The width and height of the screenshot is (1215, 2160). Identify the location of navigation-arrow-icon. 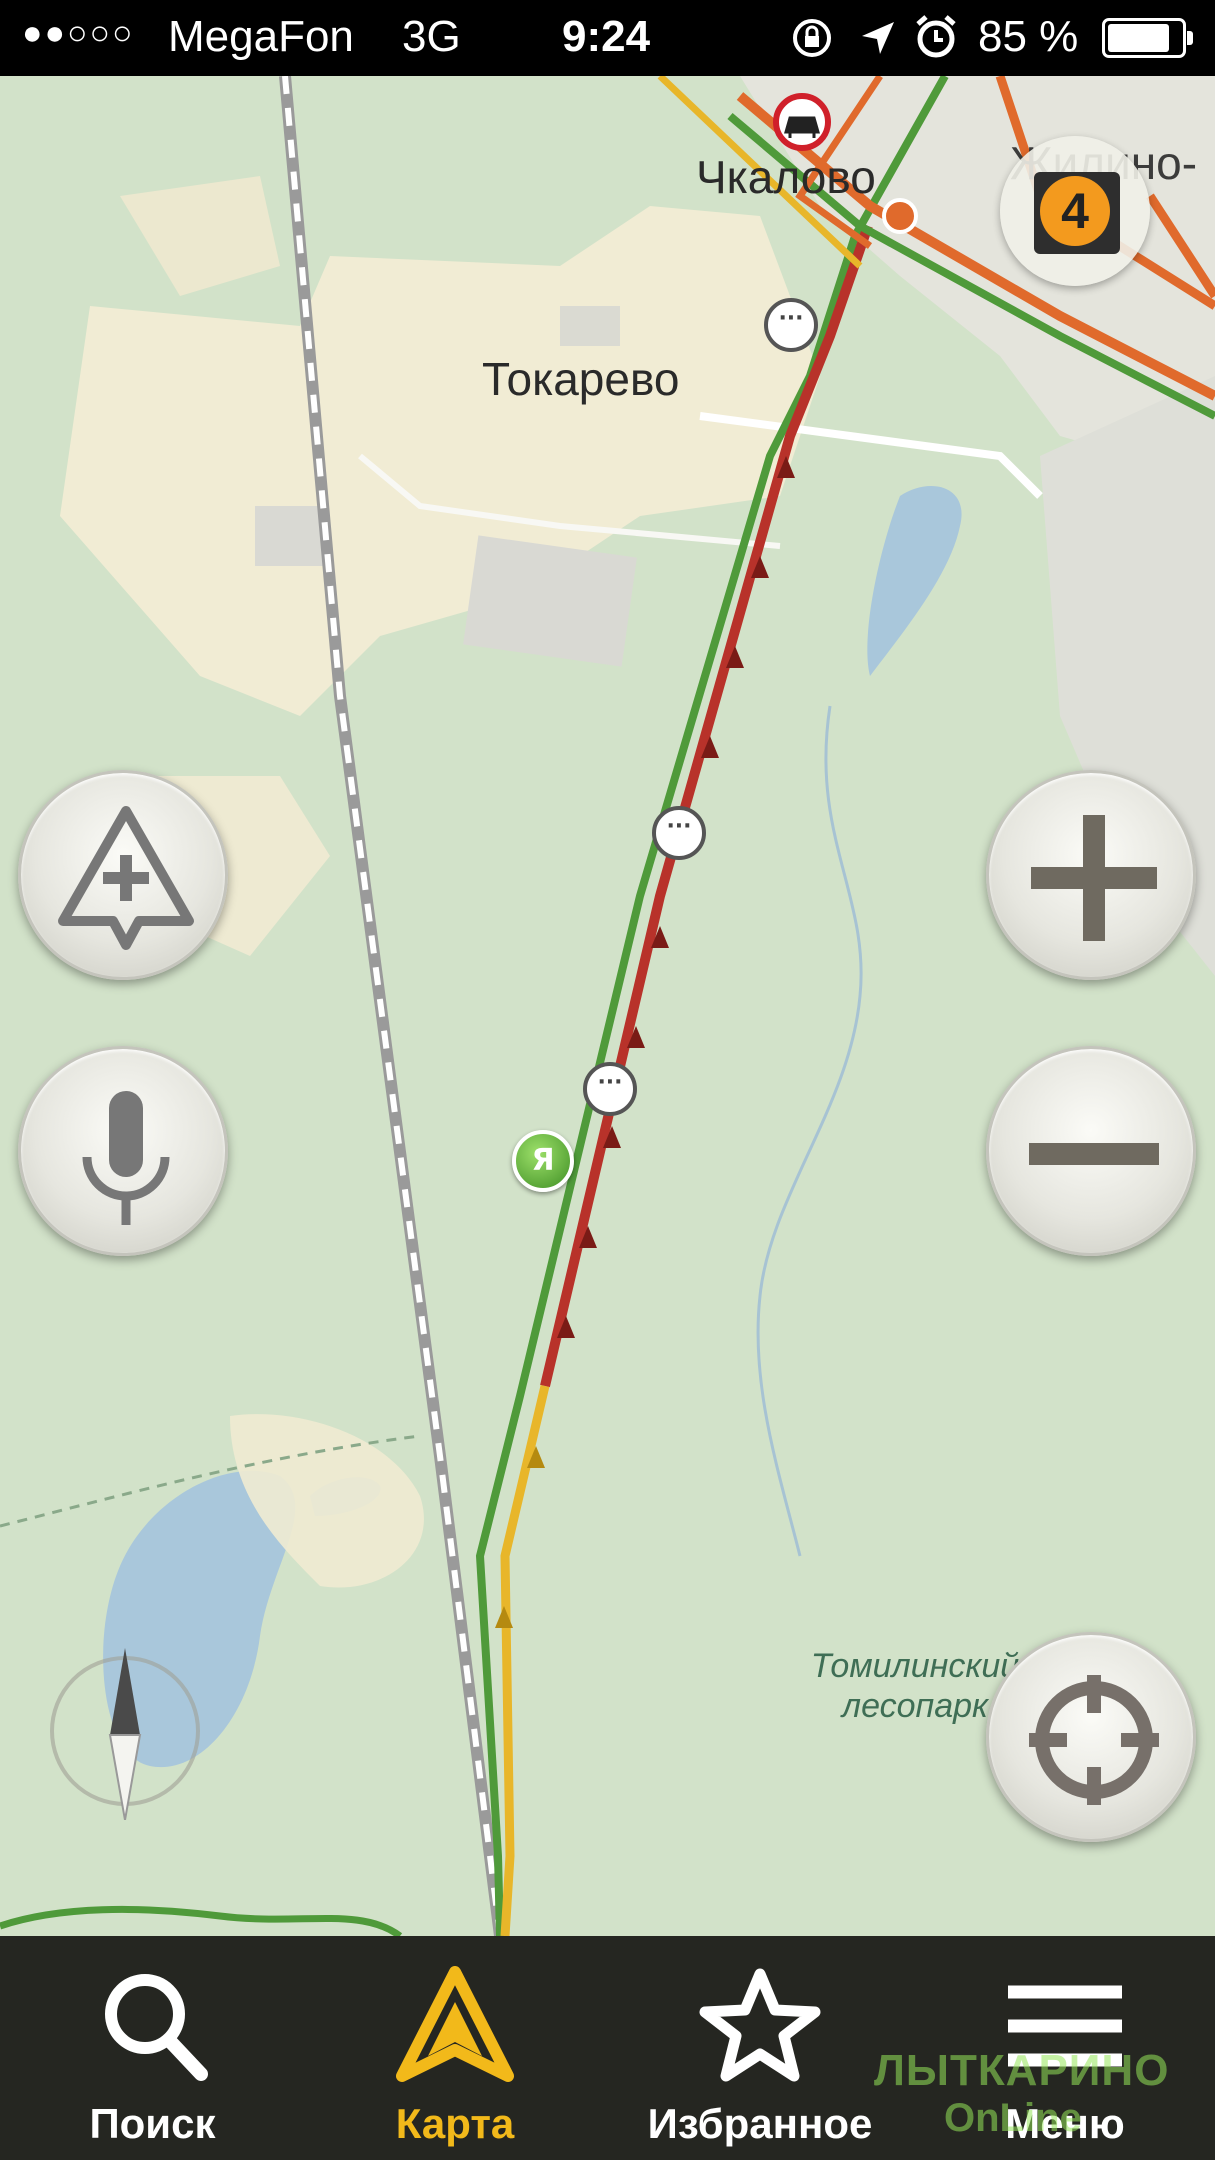
(455, 2024).